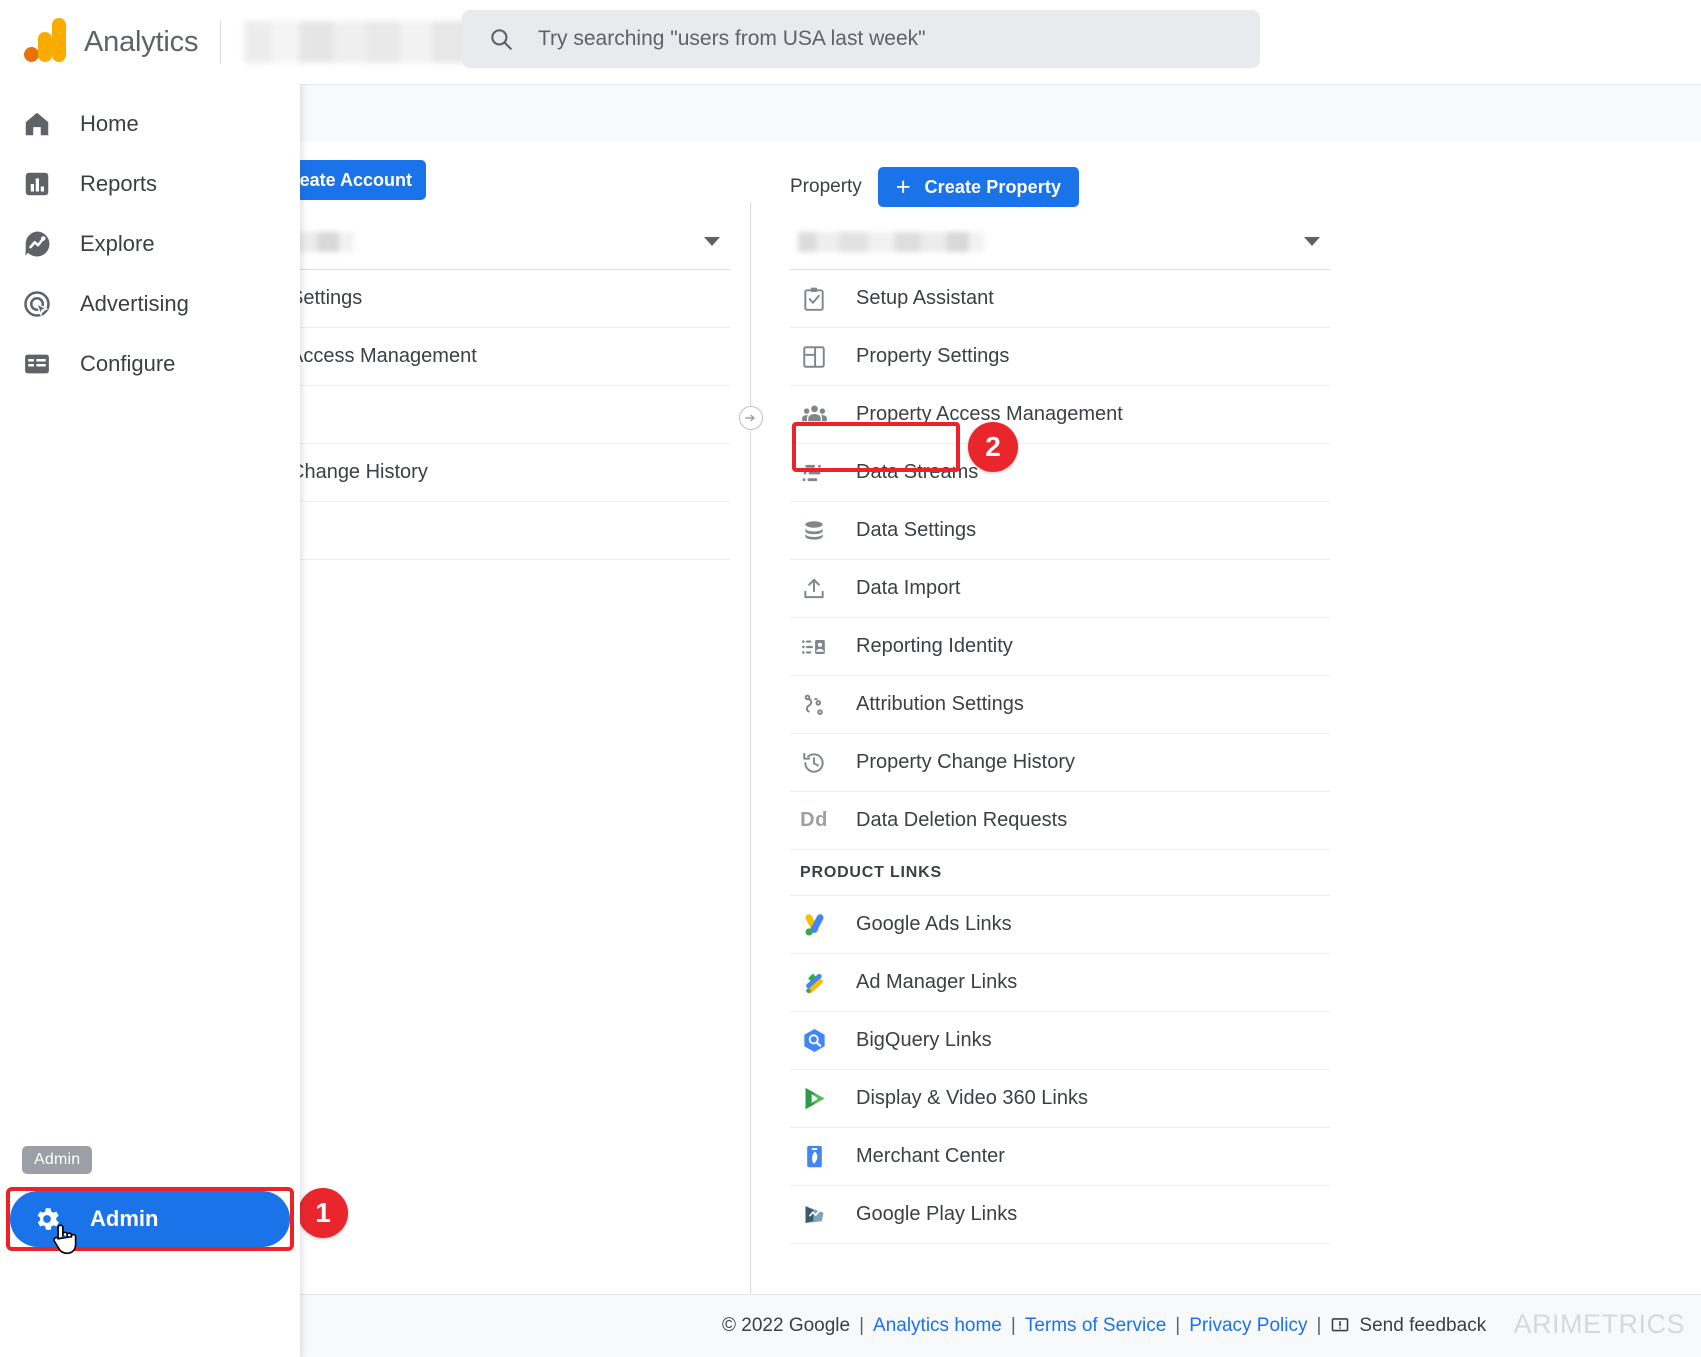 This screenshot has width=1701, height=1357. I want to click on attribution-icon, so click(814, 705).